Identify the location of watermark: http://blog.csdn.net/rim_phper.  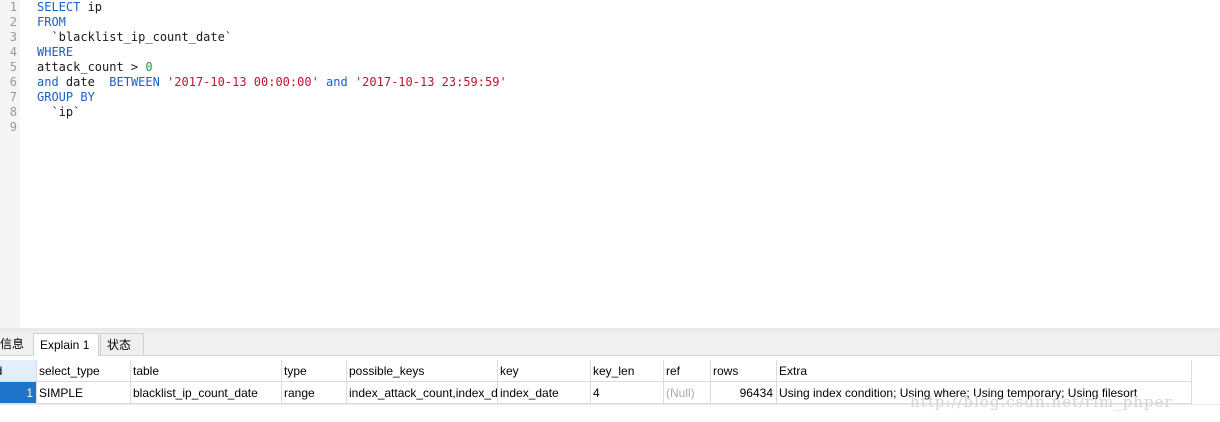
(1041, 402).